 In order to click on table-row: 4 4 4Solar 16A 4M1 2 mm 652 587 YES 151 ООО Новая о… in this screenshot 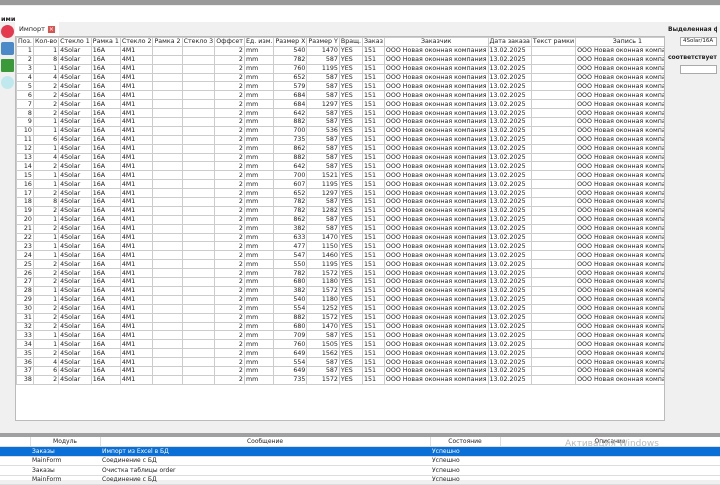, I will do `click(340, 77)`.